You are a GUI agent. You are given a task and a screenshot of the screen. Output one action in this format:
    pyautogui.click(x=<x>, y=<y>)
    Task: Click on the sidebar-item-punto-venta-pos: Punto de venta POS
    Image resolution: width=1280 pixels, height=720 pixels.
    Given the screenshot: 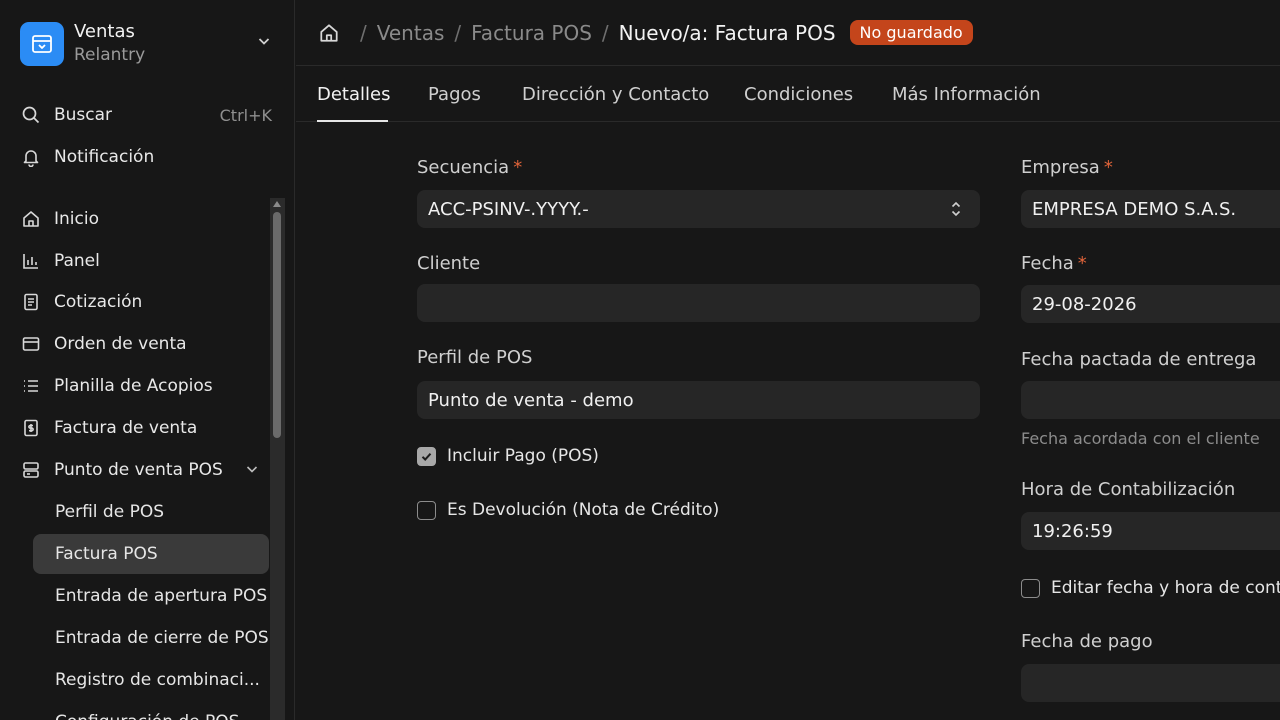 What is the action you would take?
    pyautogui.click(x=148, y=470)
    